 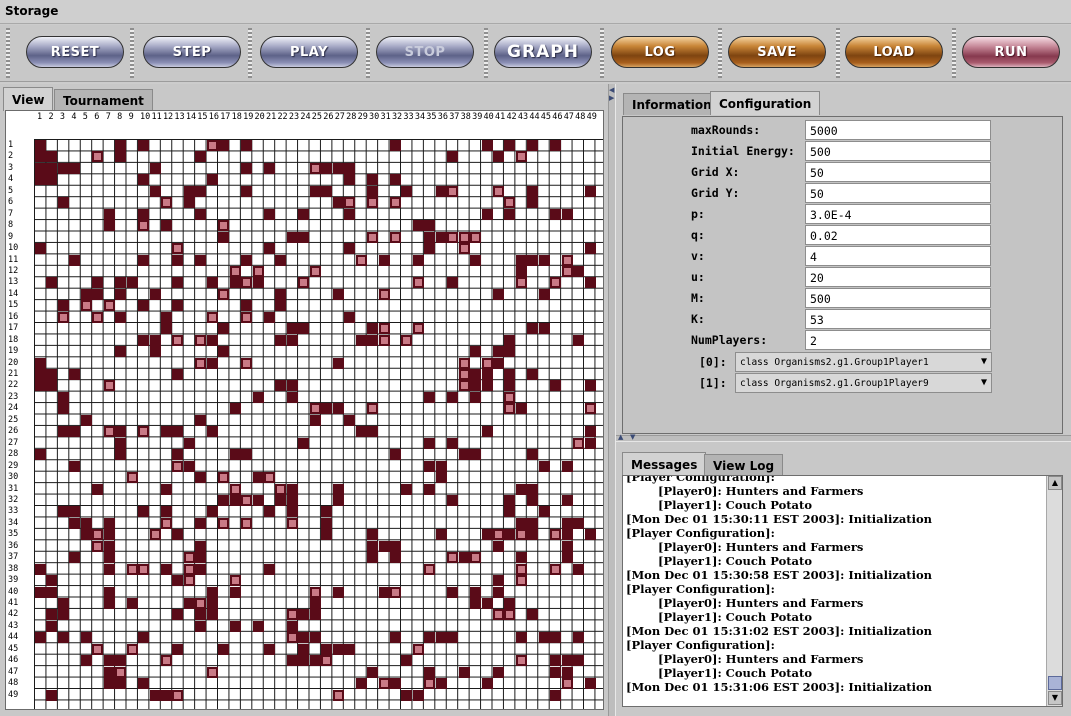 What do you see at coordinates (898, 214) in the screenshot?
I see `p-field: 3.0E-4` at bounding box center [898, 214].